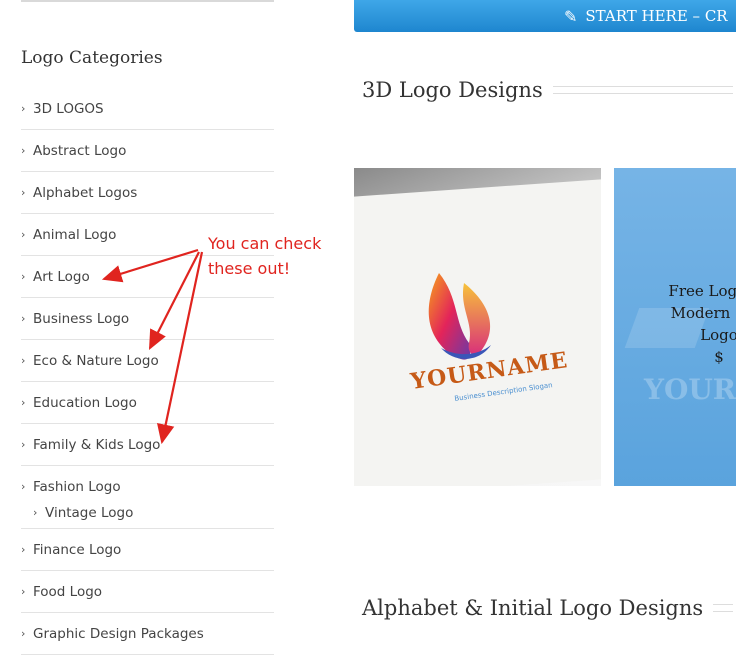 This screenshot has height=663, width=736. I want to click on arrow-to-family-kids-logo, so click(180, 348).